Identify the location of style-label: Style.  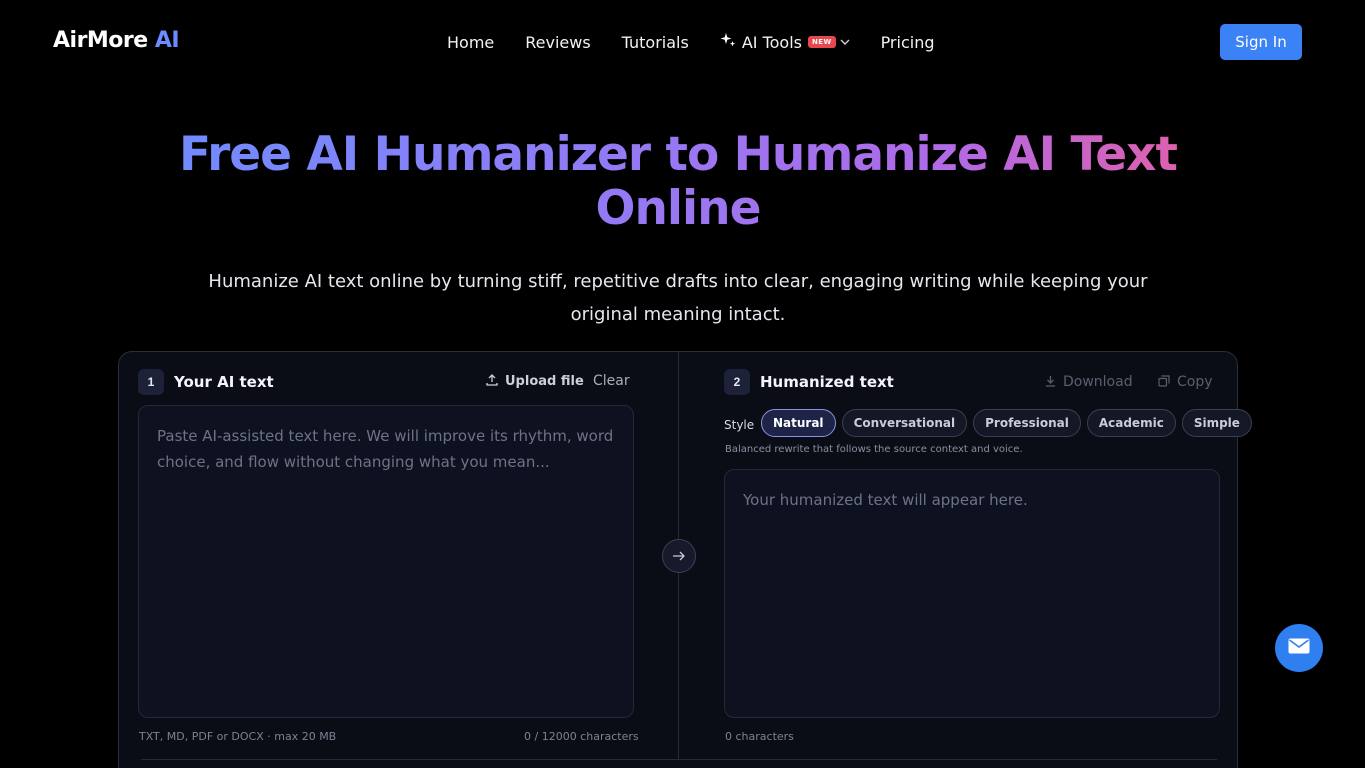
(739, 425).